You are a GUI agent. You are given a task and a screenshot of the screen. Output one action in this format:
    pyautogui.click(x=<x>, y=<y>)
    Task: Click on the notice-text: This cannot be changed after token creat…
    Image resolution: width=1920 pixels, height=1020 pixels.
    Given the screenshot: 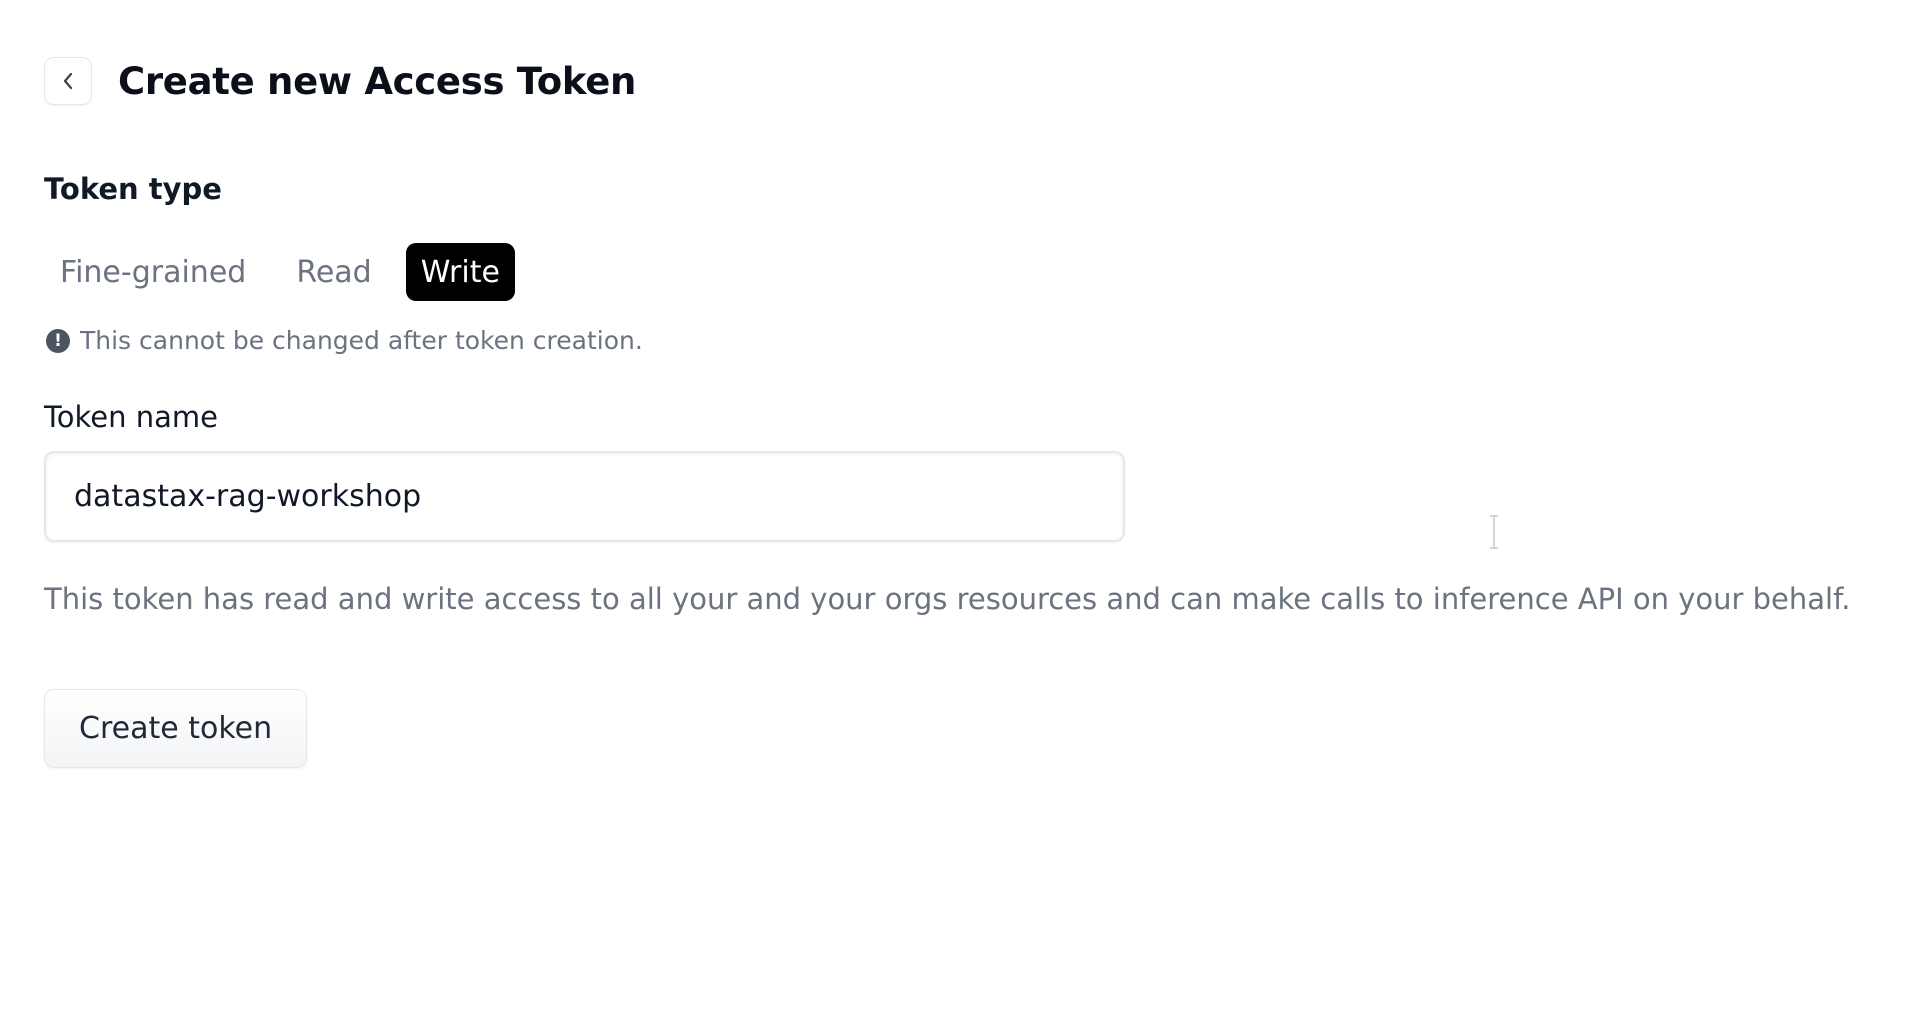 What is the action you would take?
    pyautogui.click(x=361, y=340)
    